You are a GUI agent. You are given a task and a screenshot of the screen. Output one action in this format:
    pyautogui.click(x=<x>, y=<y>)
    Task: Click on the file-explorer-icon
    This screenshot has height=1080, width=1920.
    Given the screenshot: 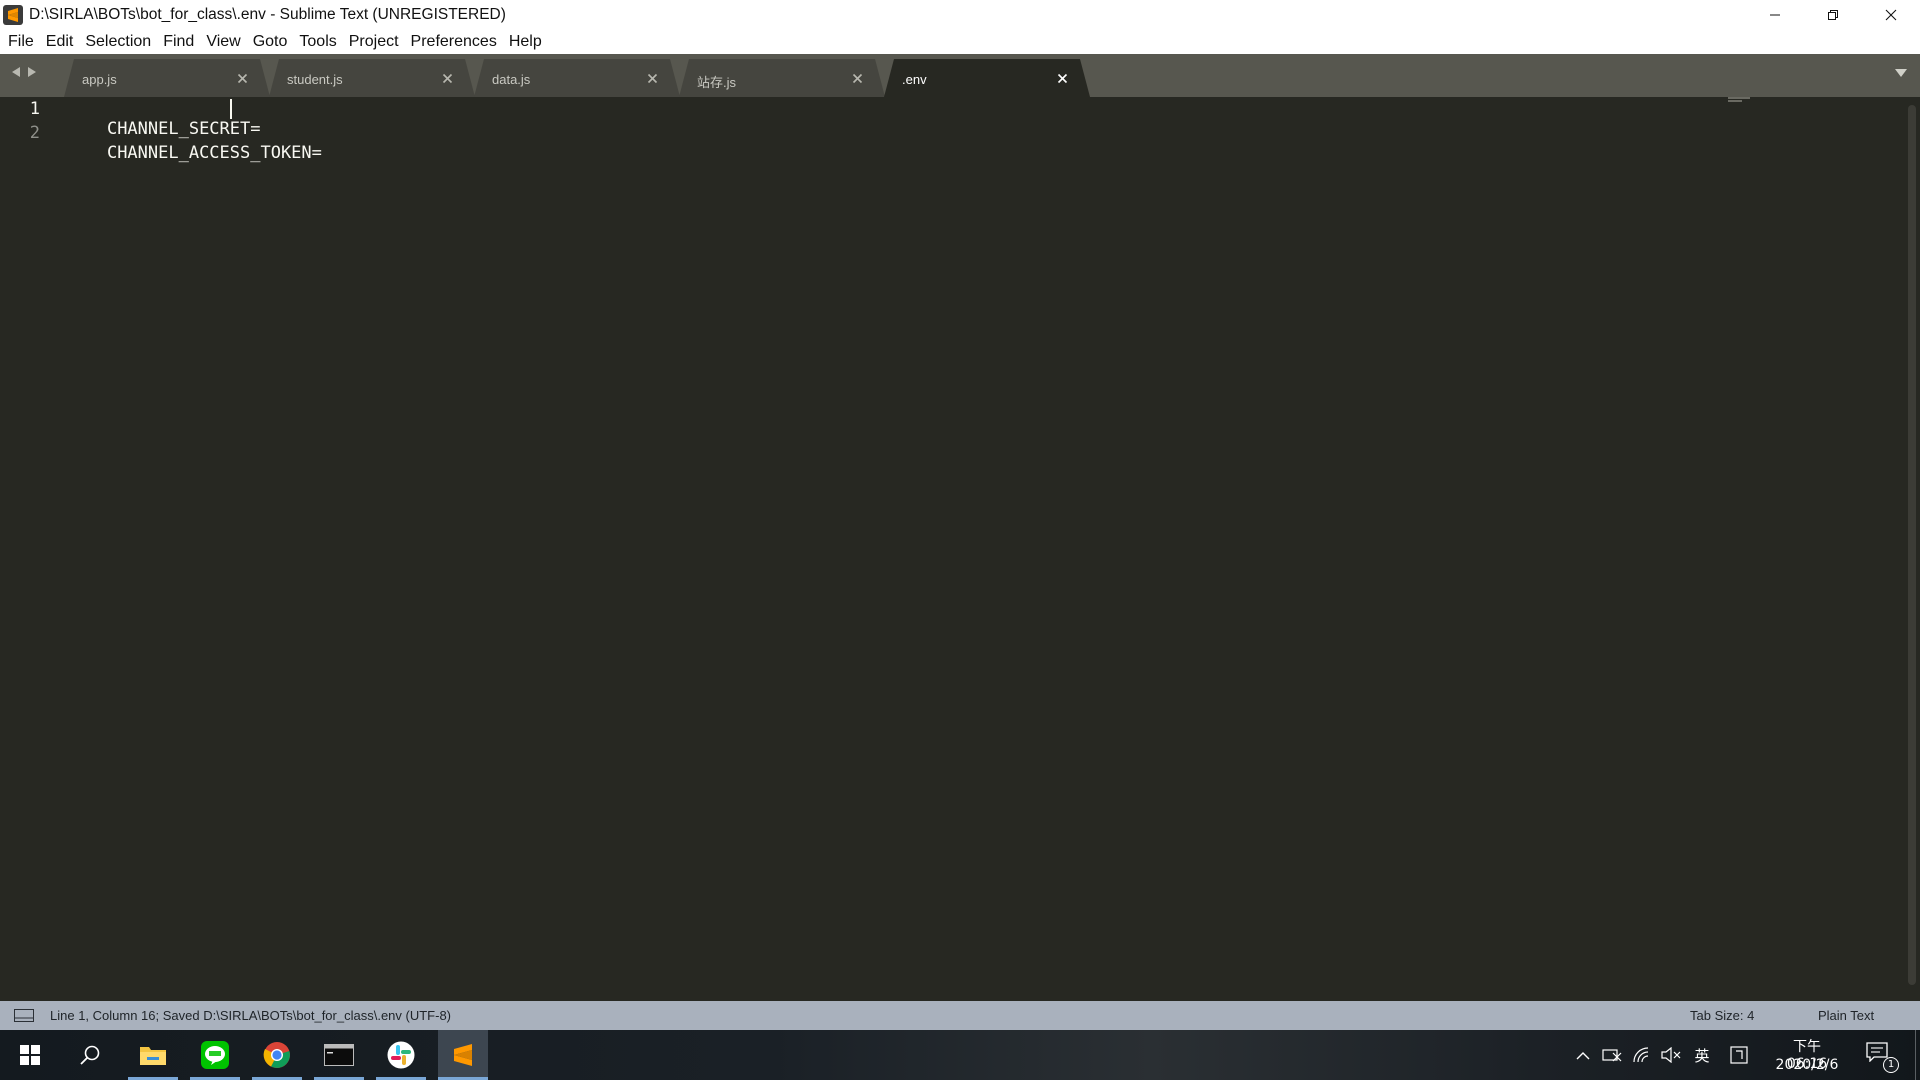 What is the action you would take?
    pyautogui.click(x=153, y=1056)
    